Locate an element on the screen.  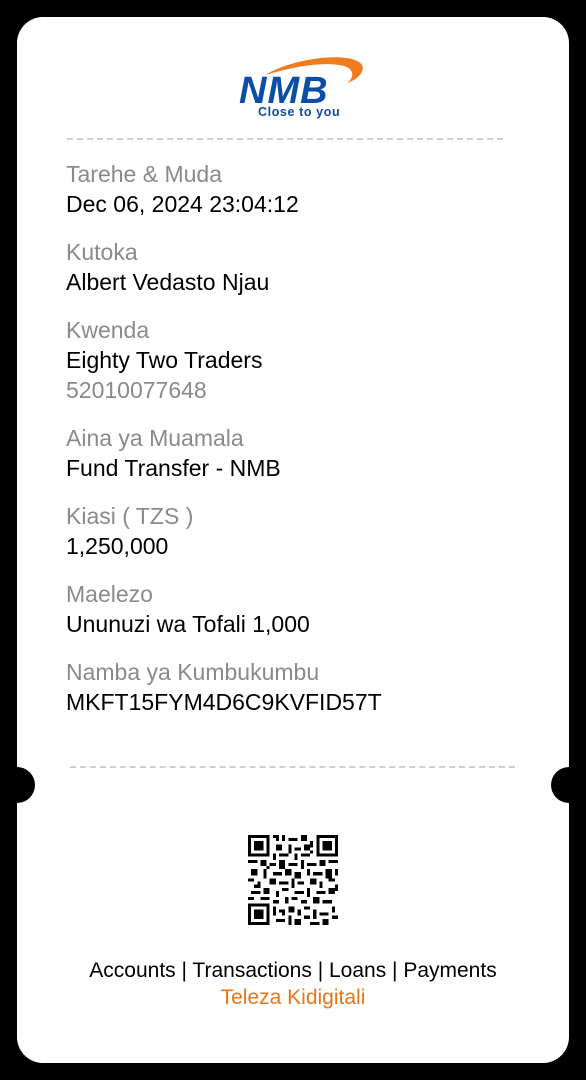
field-label: Kutoka is located at coordinates (102, 252).